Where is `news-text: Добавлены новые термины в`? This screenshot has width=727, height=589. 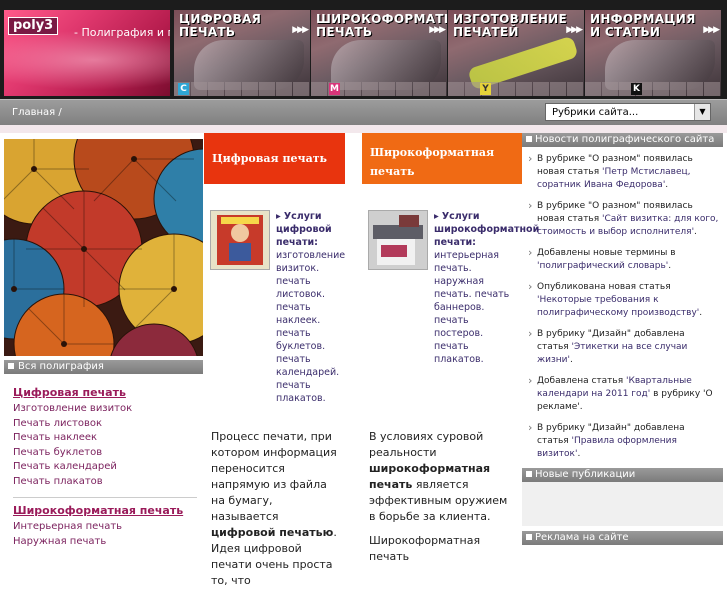 news-text: Добавлены новые термины в is located at coordinates (606, 253).